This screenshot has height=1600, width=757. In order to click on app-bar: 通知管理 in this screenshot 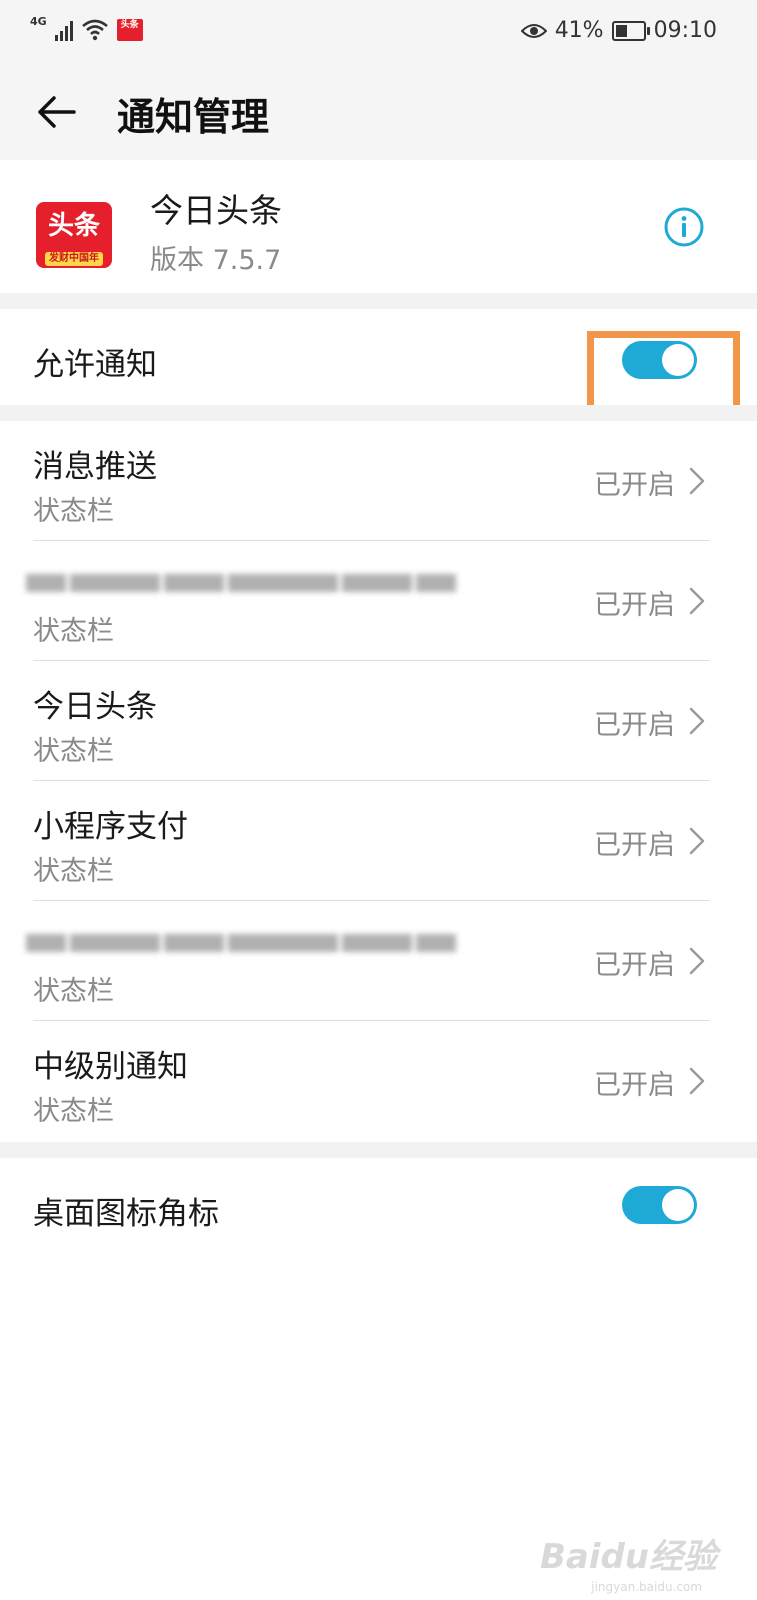, I will do `click(378, 112)`.